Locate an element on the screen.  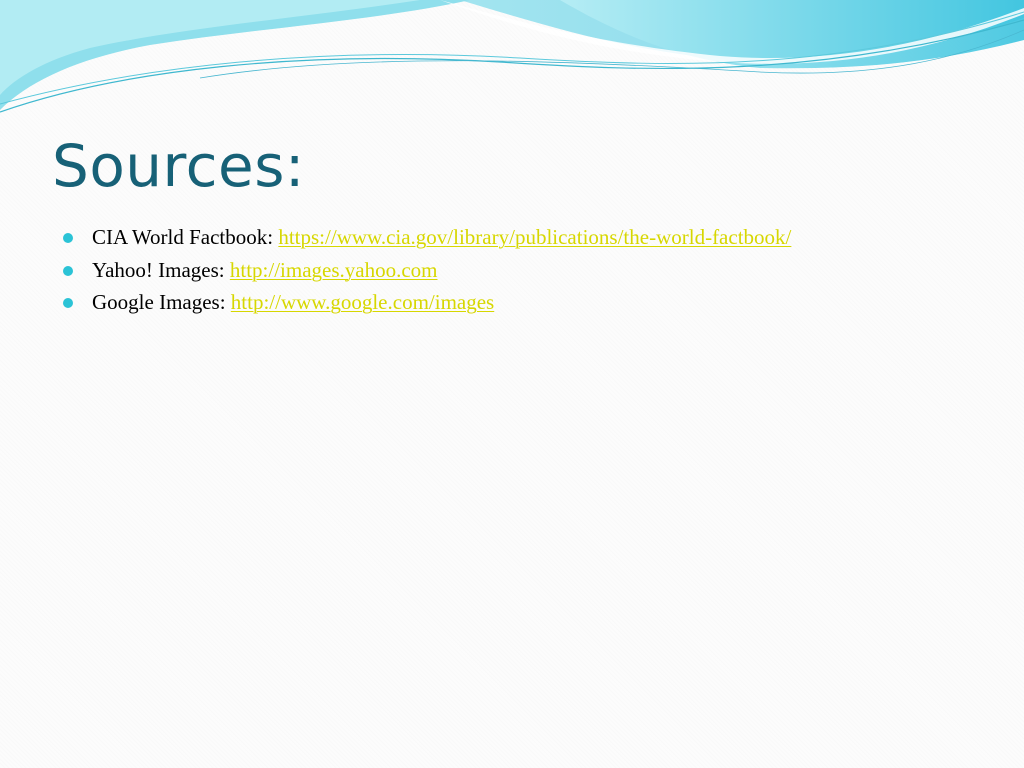
source-link: http://images.yahoo.com is located at coordinates (334, 270).